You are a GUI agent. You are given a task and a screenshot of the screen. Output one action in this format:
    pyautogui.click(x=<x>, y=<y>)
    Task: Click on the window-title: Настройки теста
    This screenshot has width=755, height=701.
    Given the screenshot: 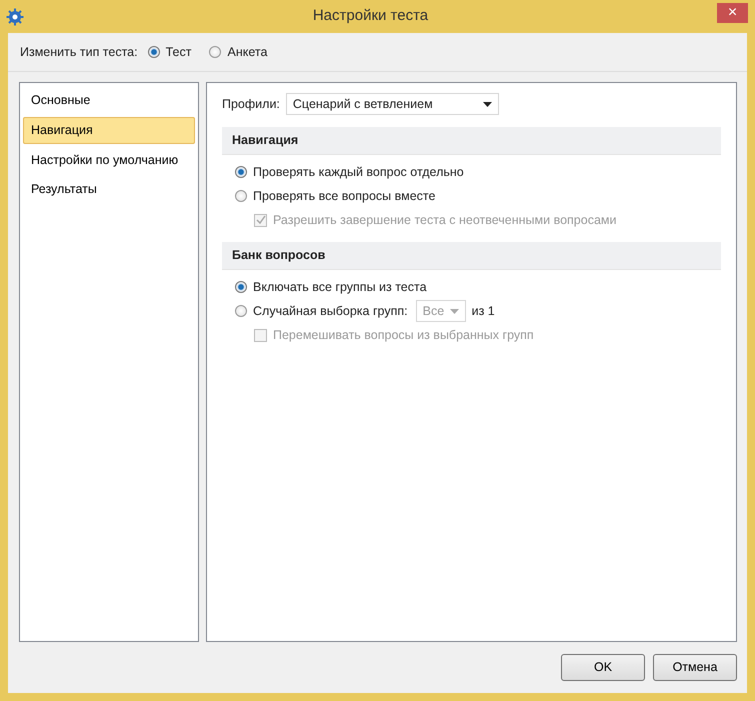 What is the action you would take?
    pyautogui.click(x=371, y=16)
    